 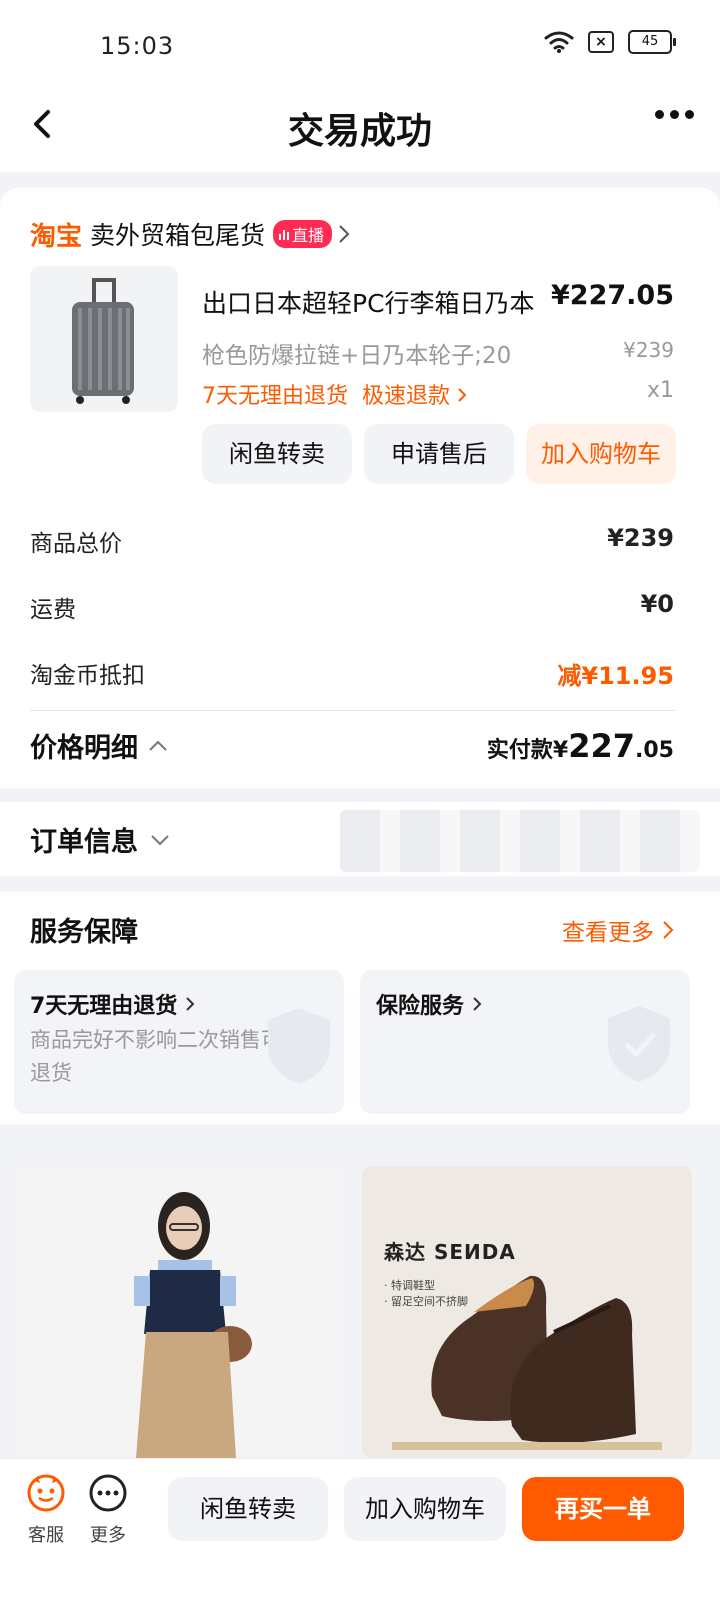 What do you see at coordinates (352, 929) in the screenshot?
I see `service-header: 服务保障 查看更多` at bounding box center [352, 929].